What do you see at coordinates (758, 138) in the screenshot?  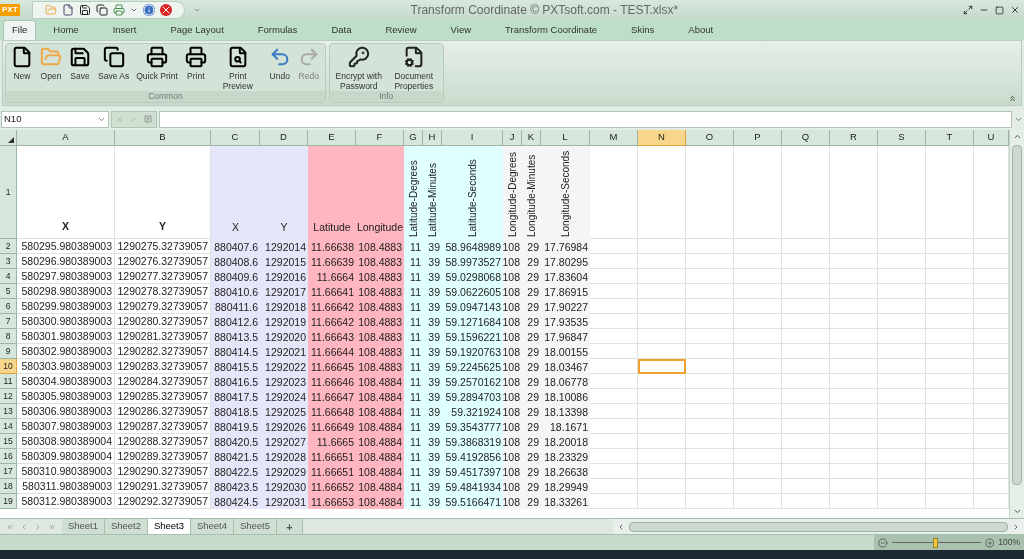 I see `column-header: P` at bounding box center [758, 138].